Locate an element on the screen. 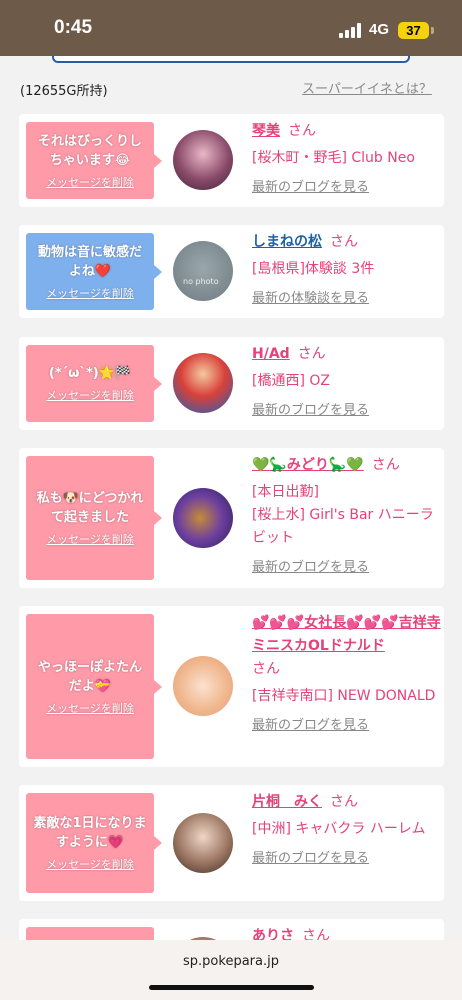 Image resolution: width=462 pixels, height=1000 pixels. shop-location: [吉祥寺南口] NEW DONALD is located at coordinates (344, 696).